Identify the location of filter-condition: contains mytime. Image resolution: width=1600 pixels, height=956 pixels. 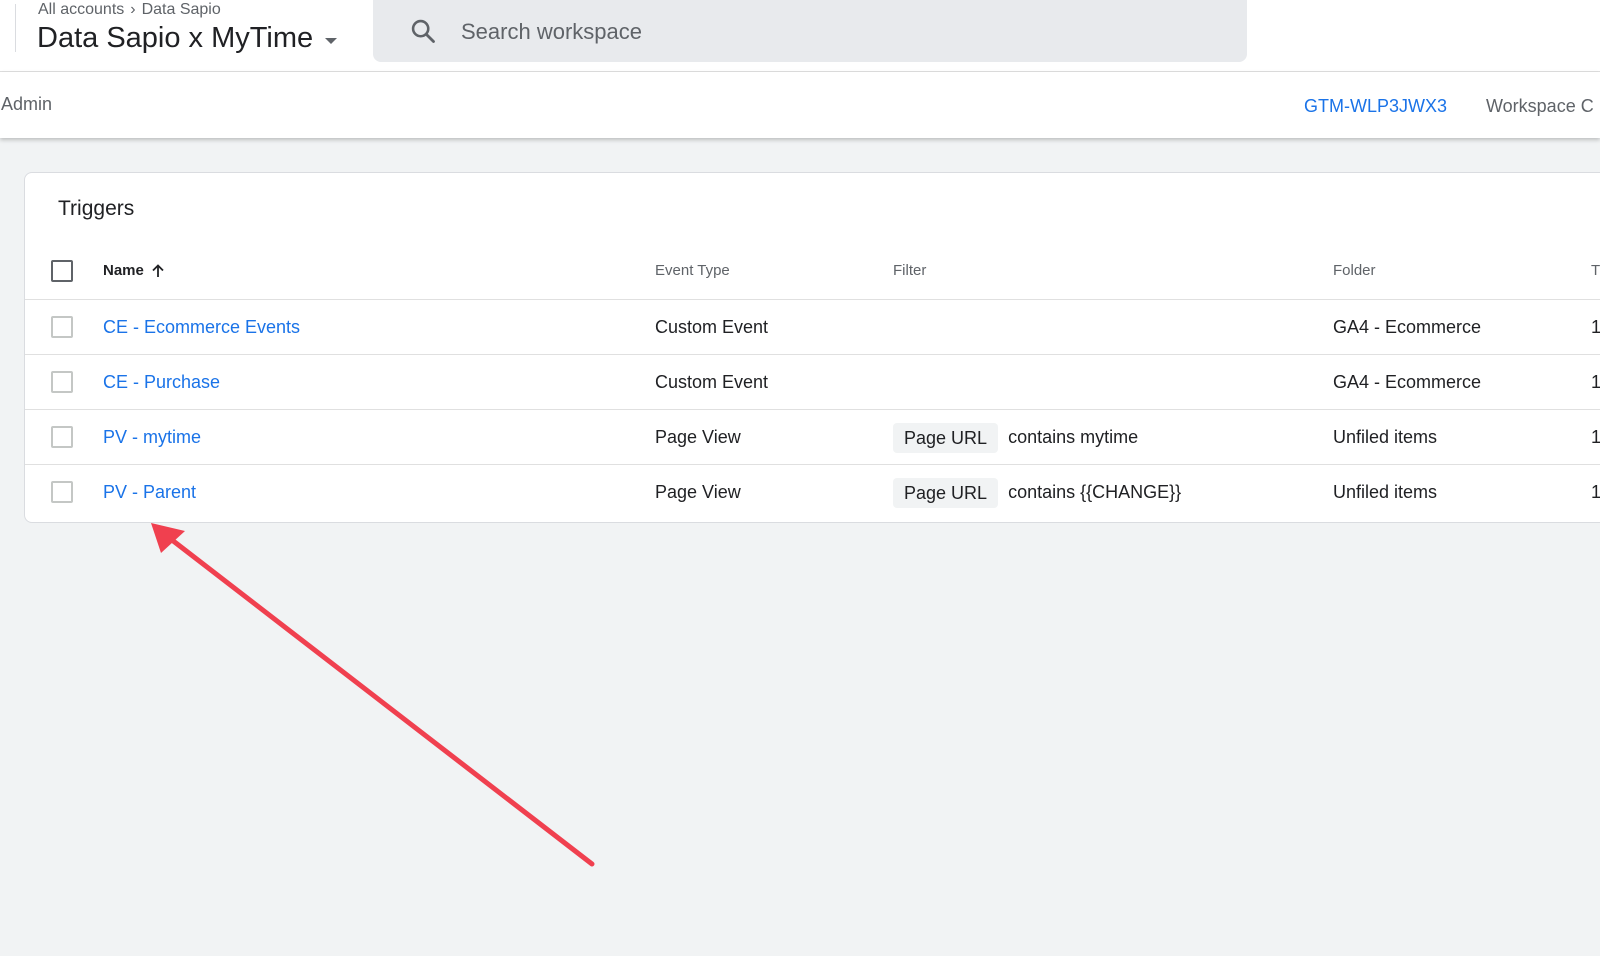
(1073, 437).